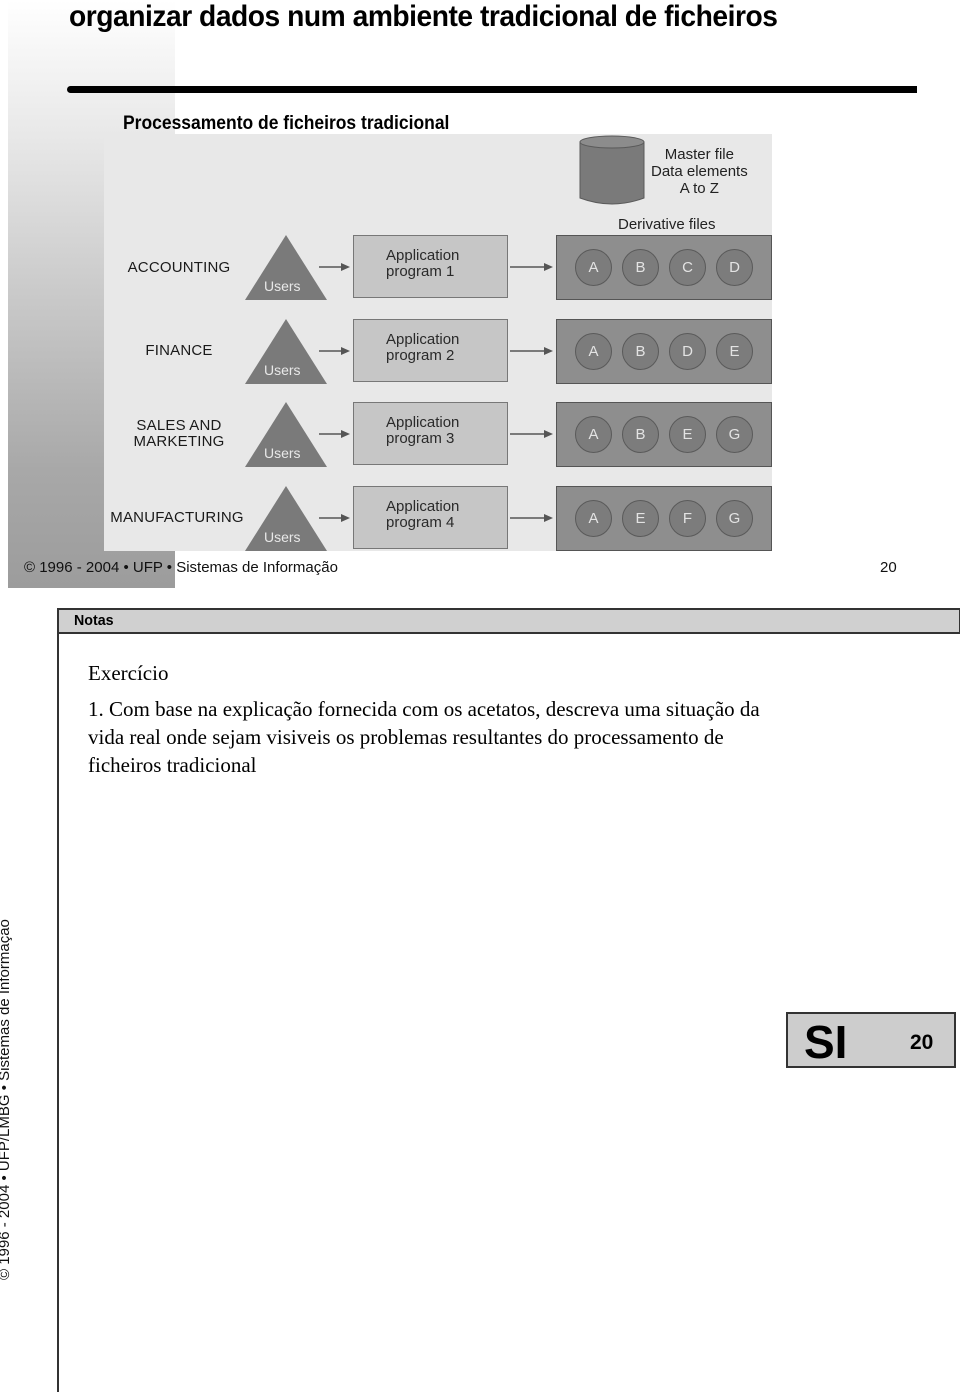 The width and height of the screenshot is (960, 1396). Describe the element at coordinates (699, 171) in the screenshot. I see `master-file-label: Master file Data elements A to Z` at that location.